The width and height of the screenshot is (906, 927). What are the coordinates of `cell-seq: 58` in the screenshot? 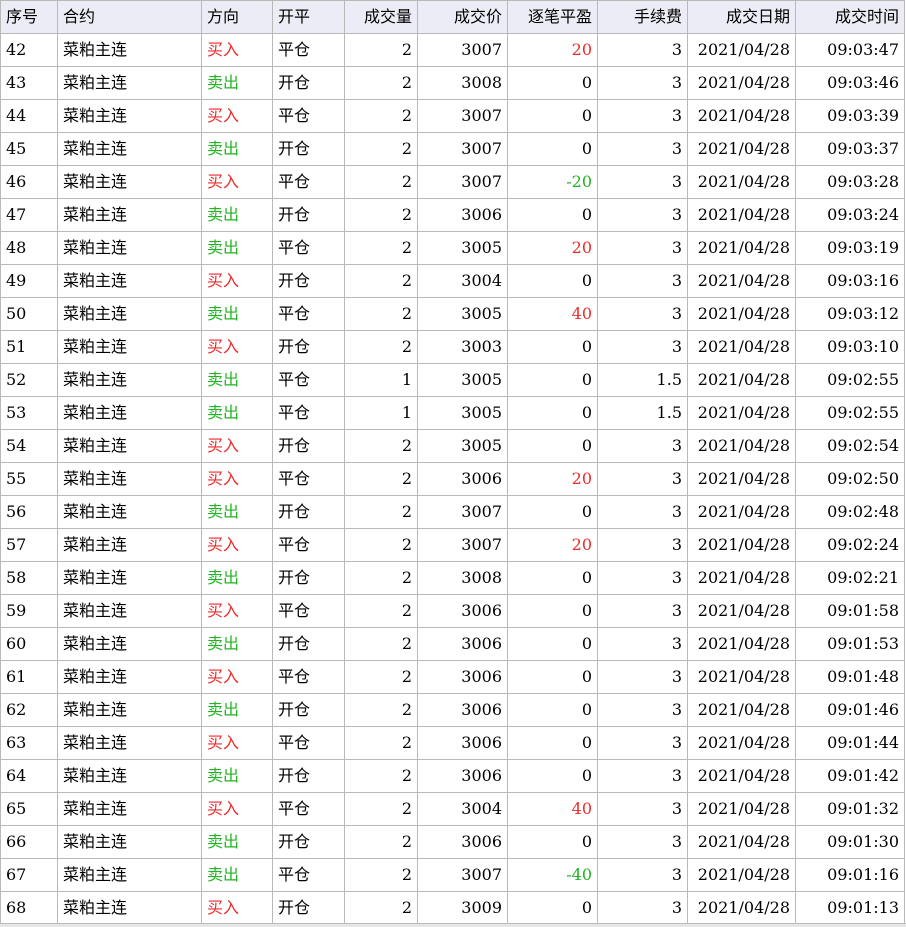 It's located at (29, 578).